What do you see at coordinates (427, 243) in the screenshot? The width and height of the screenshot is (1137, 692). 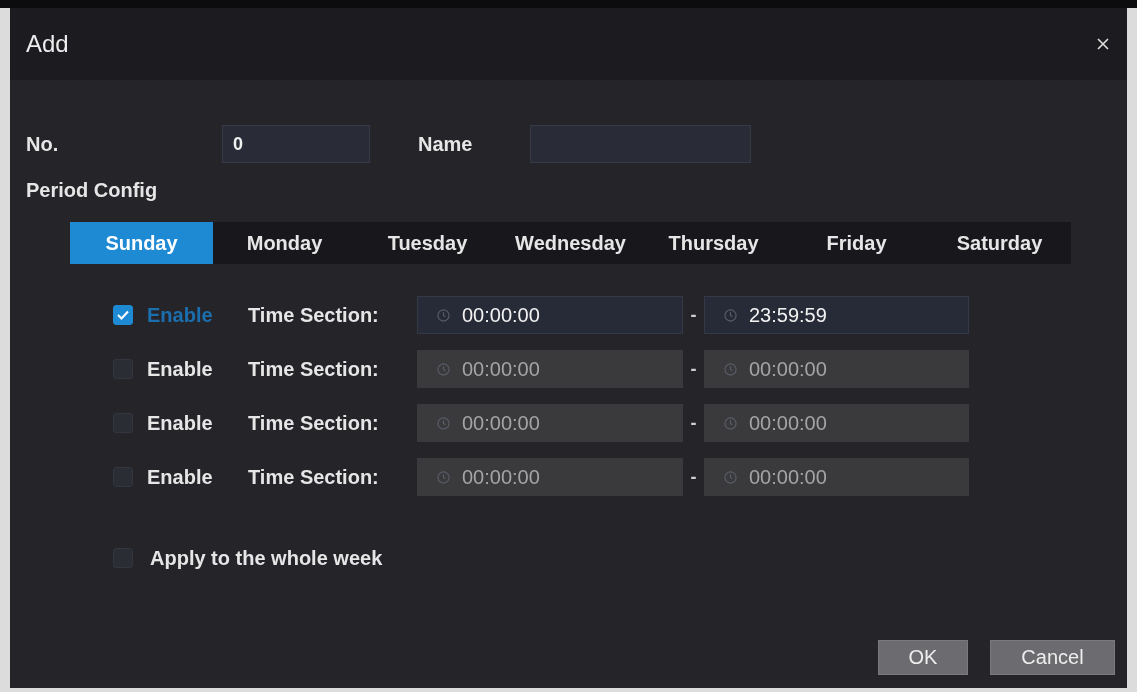 I see `day-tab: Tuesday` at bounding box center [427, 243].